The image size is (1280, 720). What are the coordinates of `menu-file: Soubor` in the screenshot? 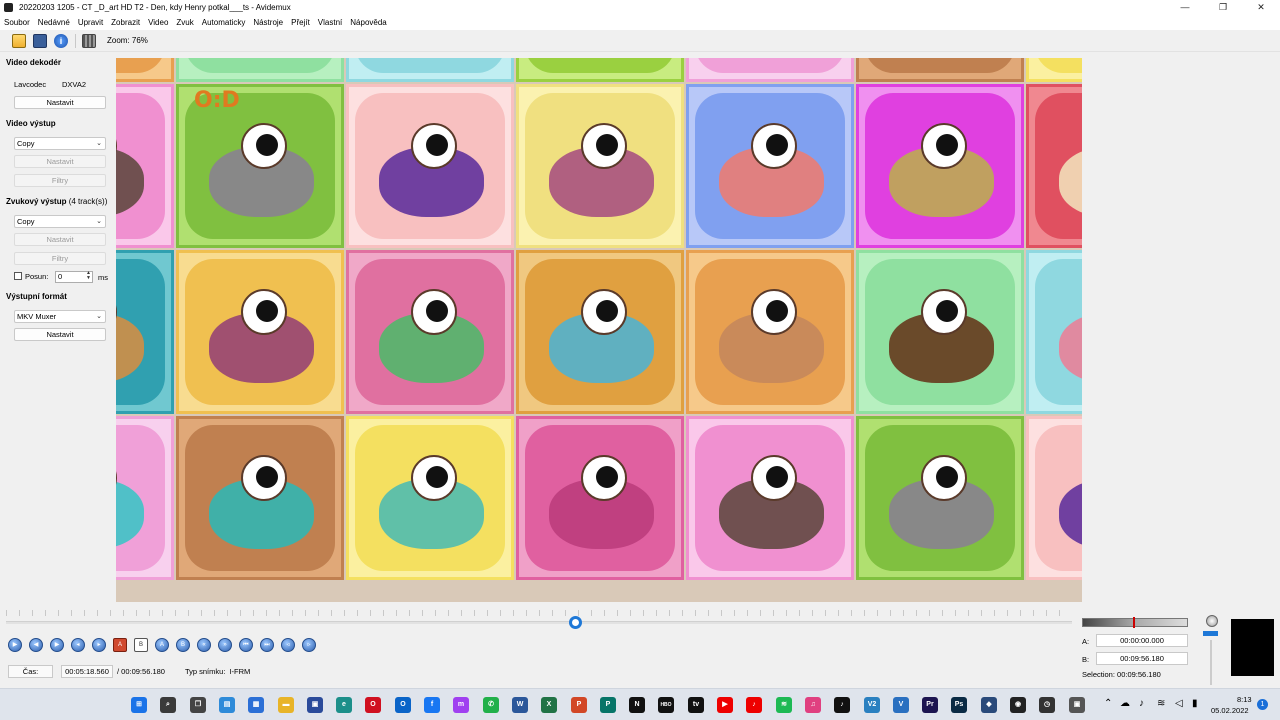 It's located at (17, 22).